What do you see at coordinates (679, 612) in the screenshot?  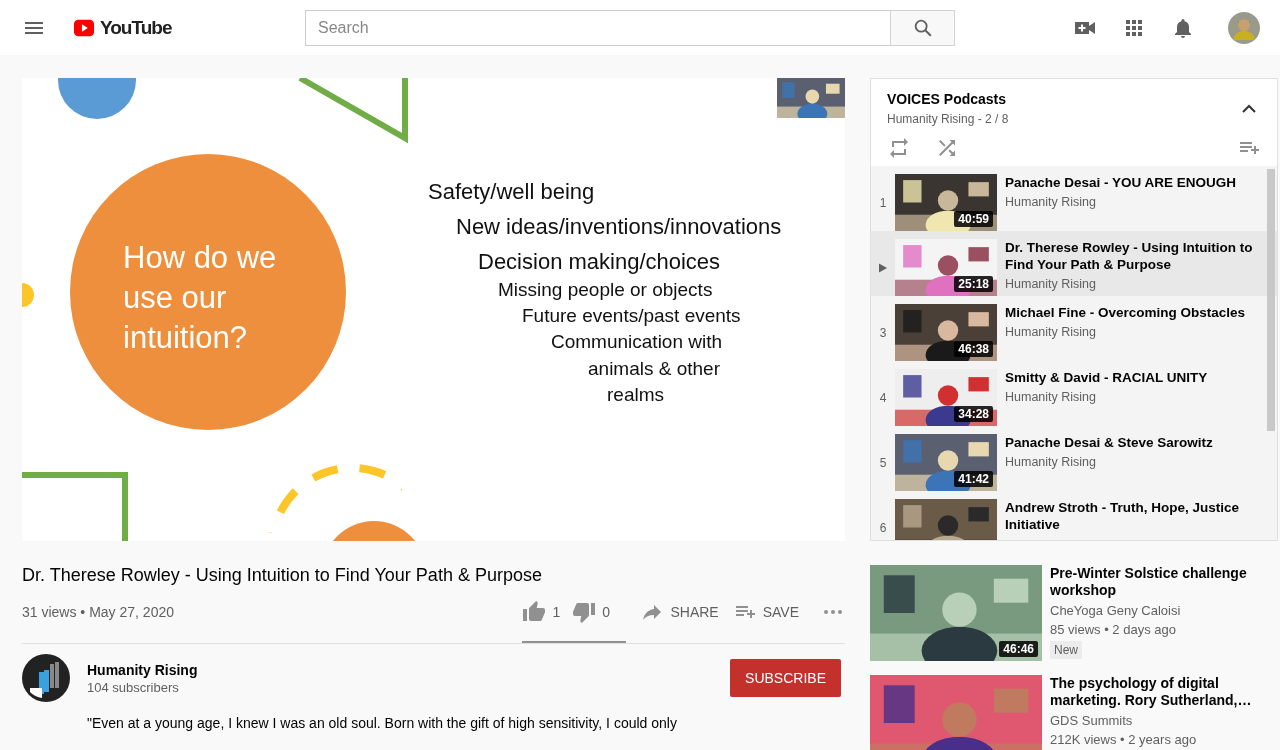 I see `share-button: SHARE` at bounding box center [679, 612].